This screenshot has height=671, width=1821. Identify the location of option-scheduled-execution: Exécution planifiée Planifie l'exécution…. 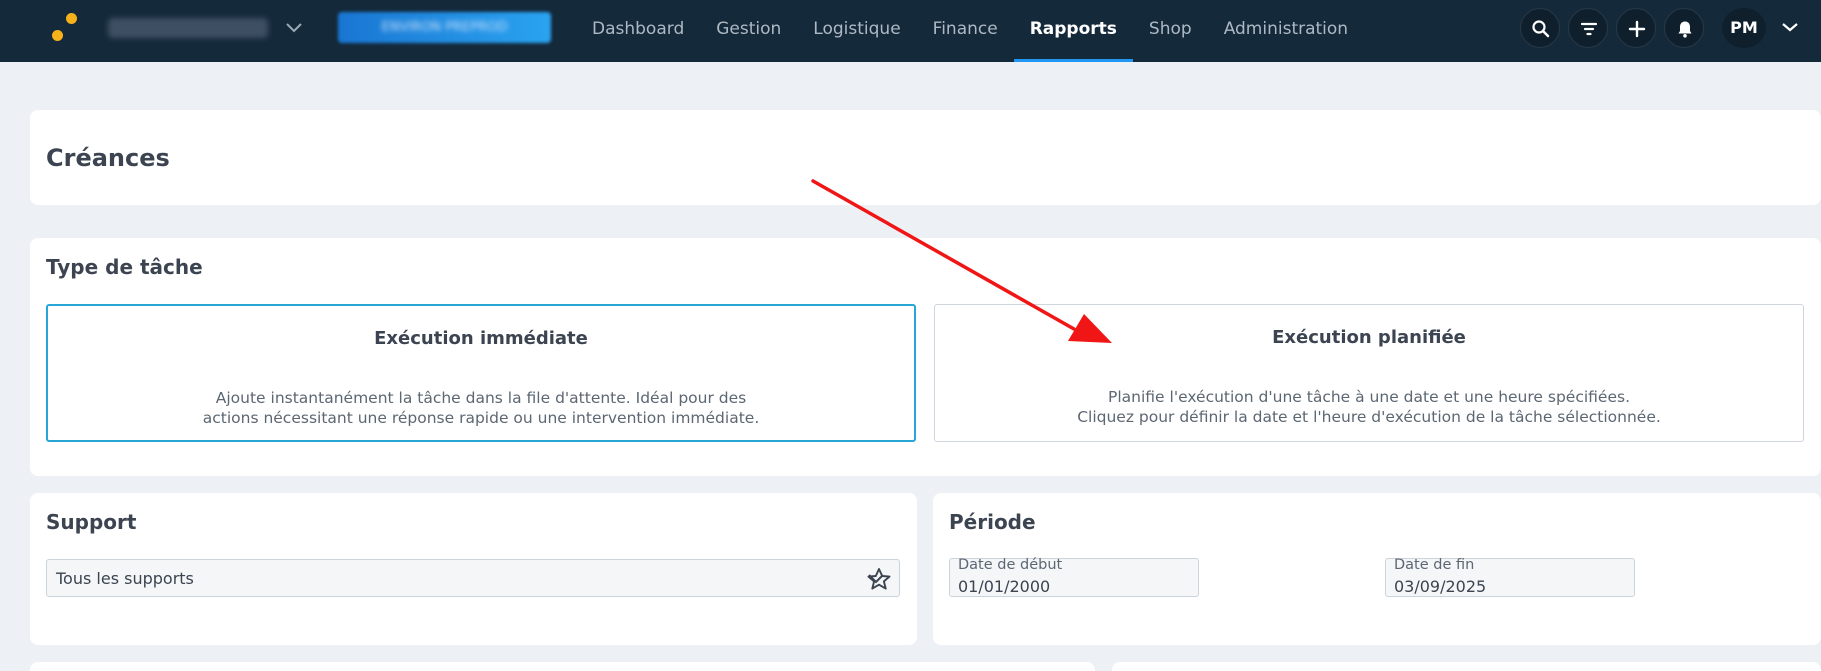
(1369, 373).